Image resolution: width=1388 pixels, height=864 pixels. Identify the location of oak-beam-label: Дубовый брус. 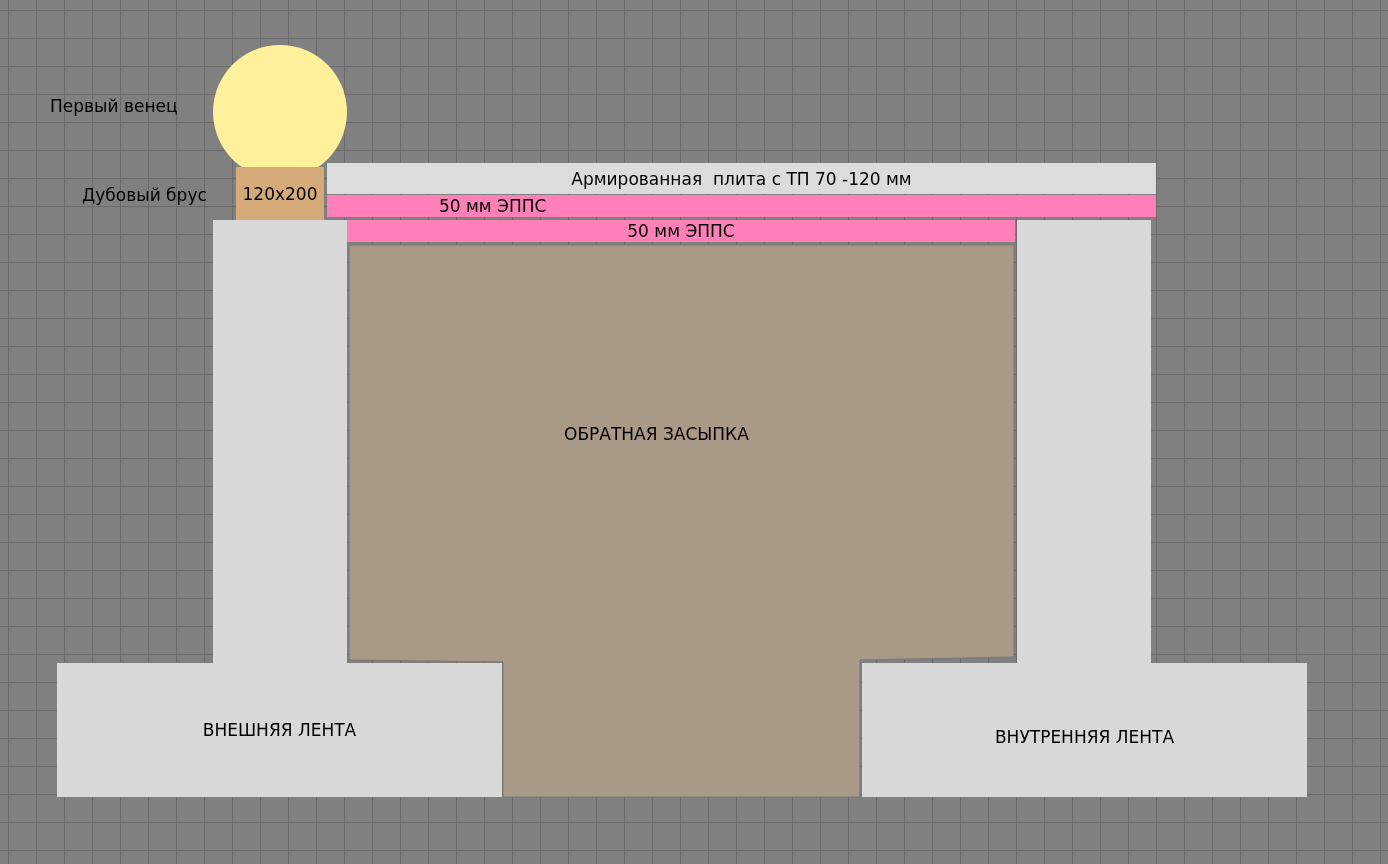
(144, 195).